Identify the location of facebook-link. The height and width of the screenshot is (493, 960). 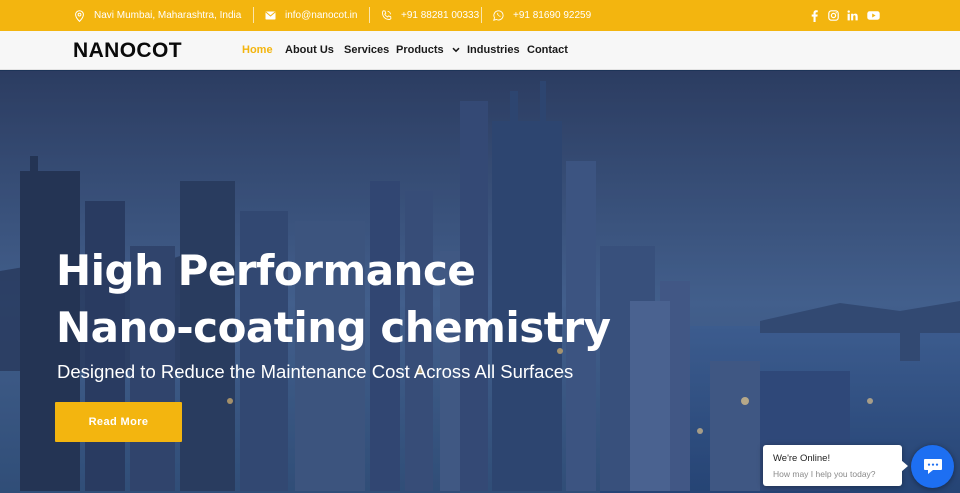
(814, 15).